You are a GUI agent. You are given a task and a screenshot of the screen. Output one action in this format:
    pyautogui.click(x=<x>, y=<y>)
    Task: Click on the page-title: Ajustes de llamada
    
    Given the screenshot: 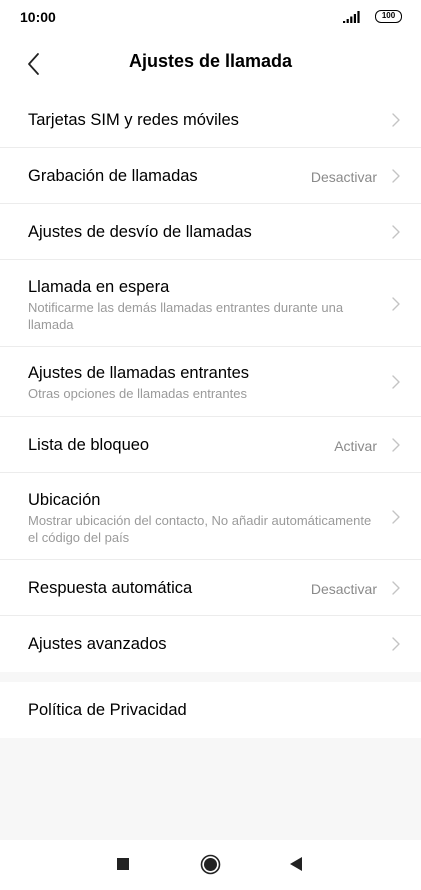 What is the action you would take?
    pyautogui.click(x=210, y=61)
    